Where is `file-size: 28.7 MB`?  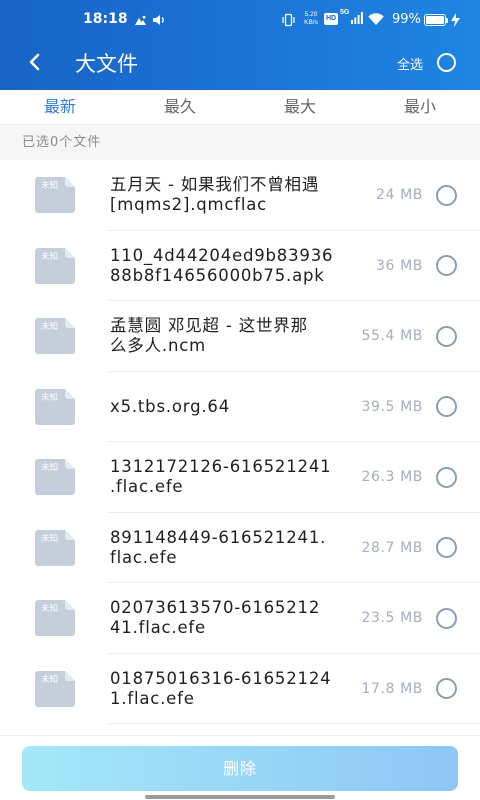
file-size: 28.7 MB is located at coordinates (392, 547).